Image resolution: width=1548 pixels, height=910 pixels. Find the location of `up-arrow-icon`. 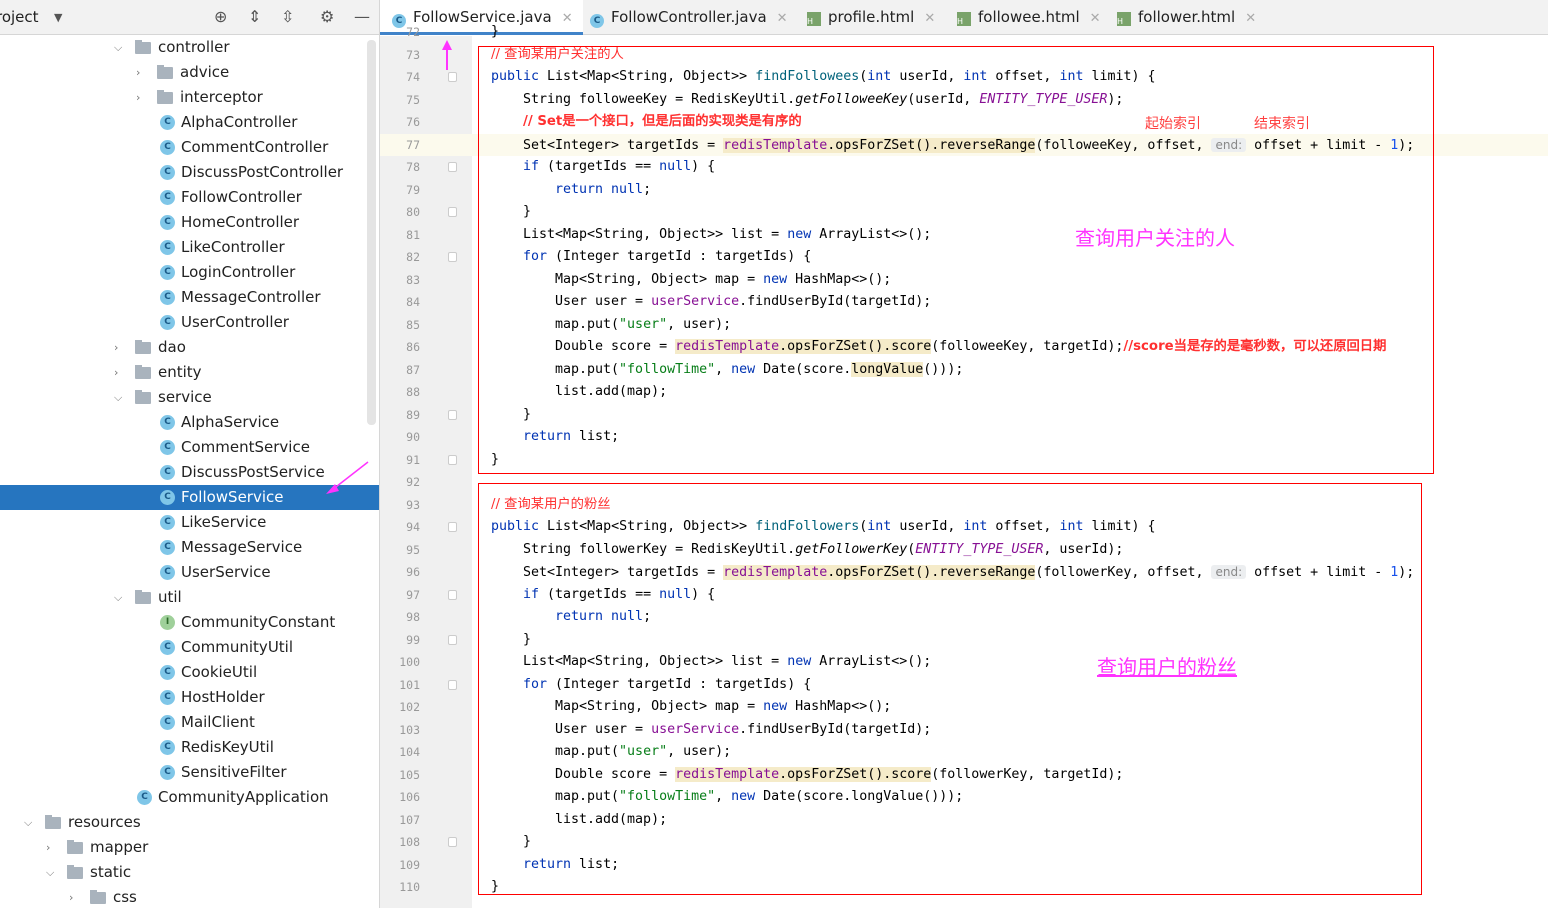

up-arrow-icon is located at coordinates (447, 55).